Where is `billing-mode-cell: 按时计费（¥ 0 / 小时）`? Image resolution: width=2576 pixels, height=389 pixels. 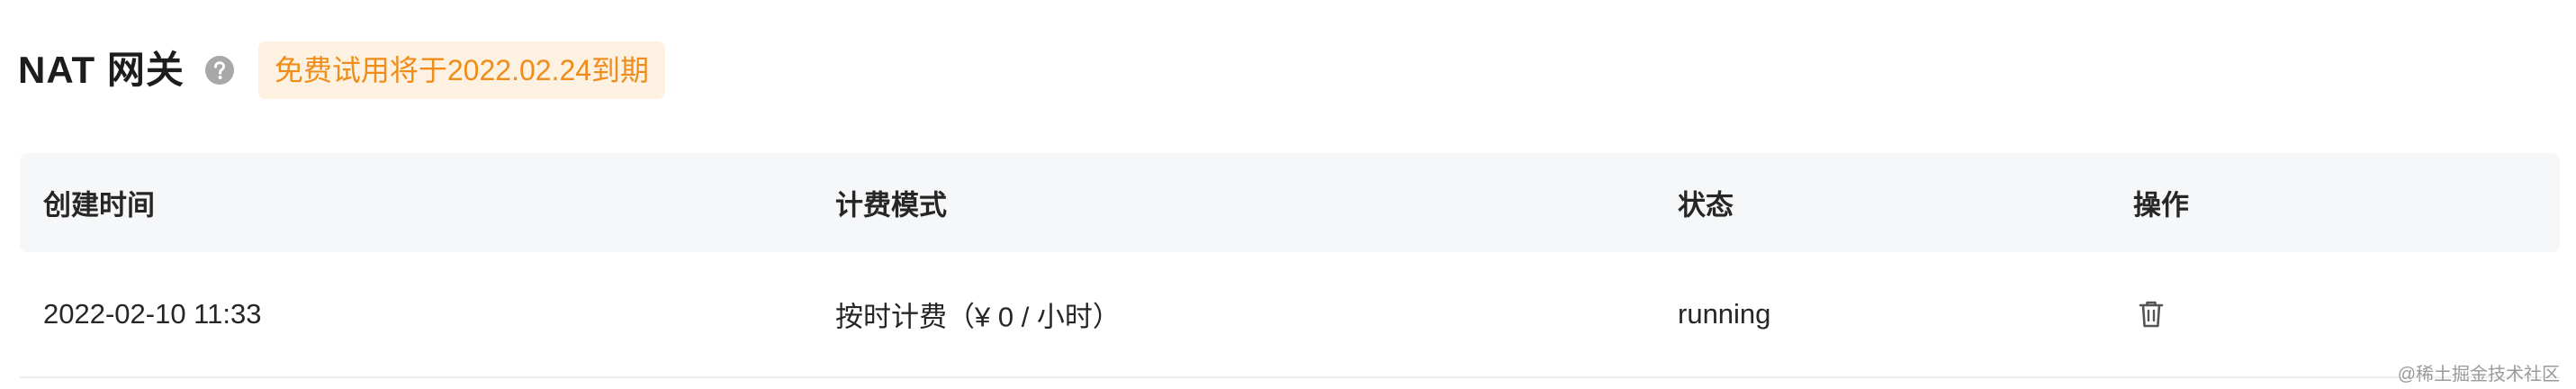 billing-mode-cell: 按时计费（¥ 0 / 小时） is located at coordinates (978, 317).